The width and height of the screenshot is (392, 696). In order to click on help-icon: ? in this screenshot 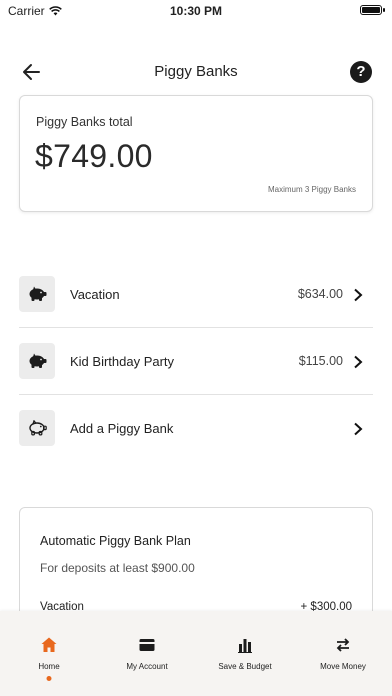, I will do `click(361, 72)`.